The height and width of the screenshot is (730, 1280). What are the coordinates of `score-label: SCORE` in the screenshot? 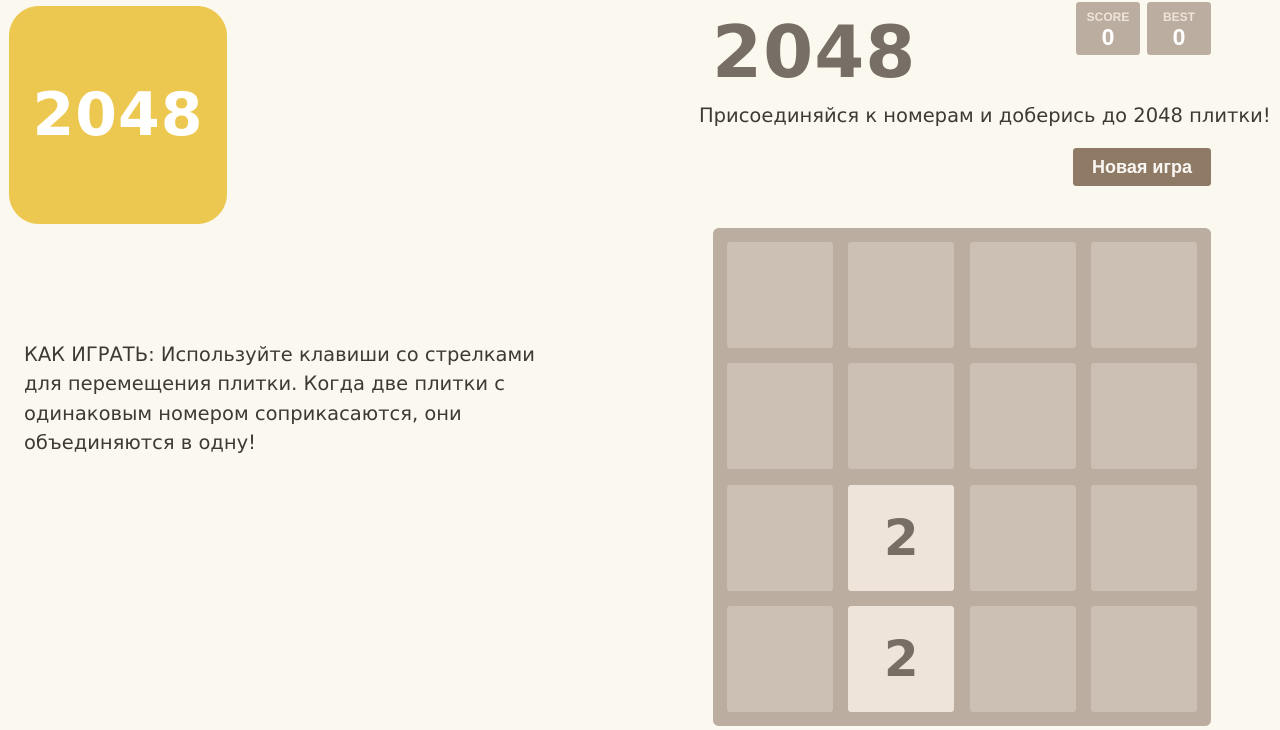 It's located at (1108, 17).